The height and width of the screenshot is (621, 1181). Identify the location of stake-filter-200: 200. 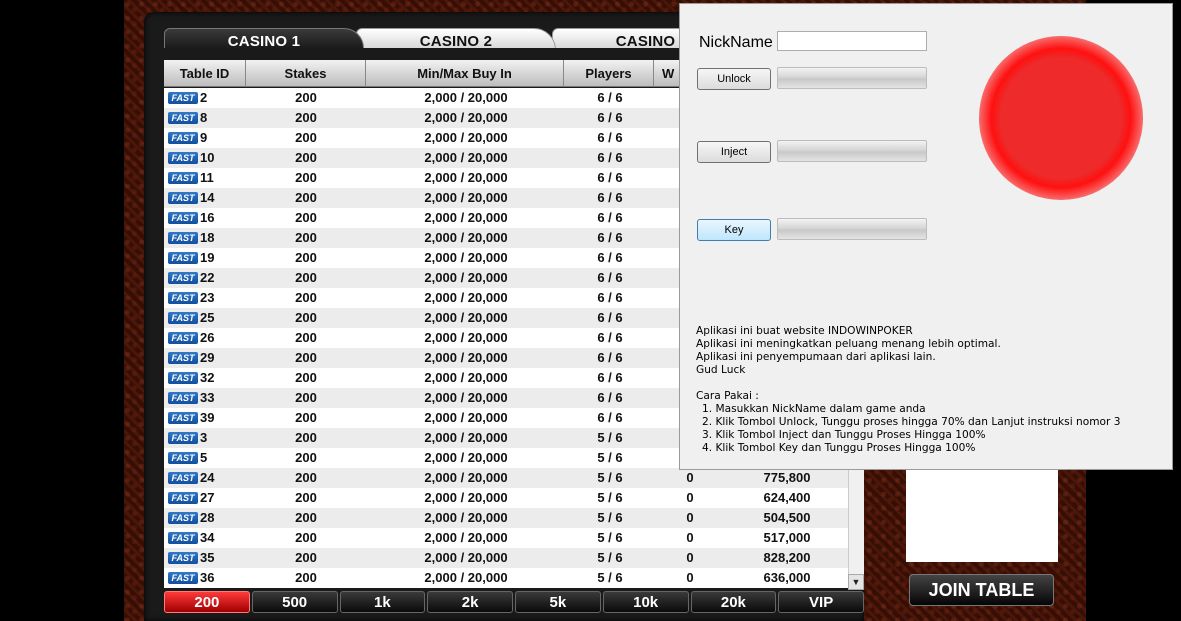
(207, 602).